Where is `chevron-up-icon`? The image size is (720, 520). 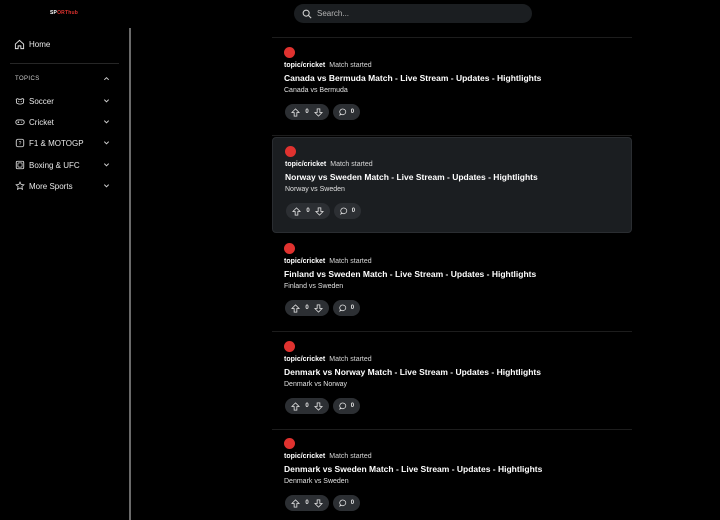
chevron-up-icon is located at coordinates (106, 78).